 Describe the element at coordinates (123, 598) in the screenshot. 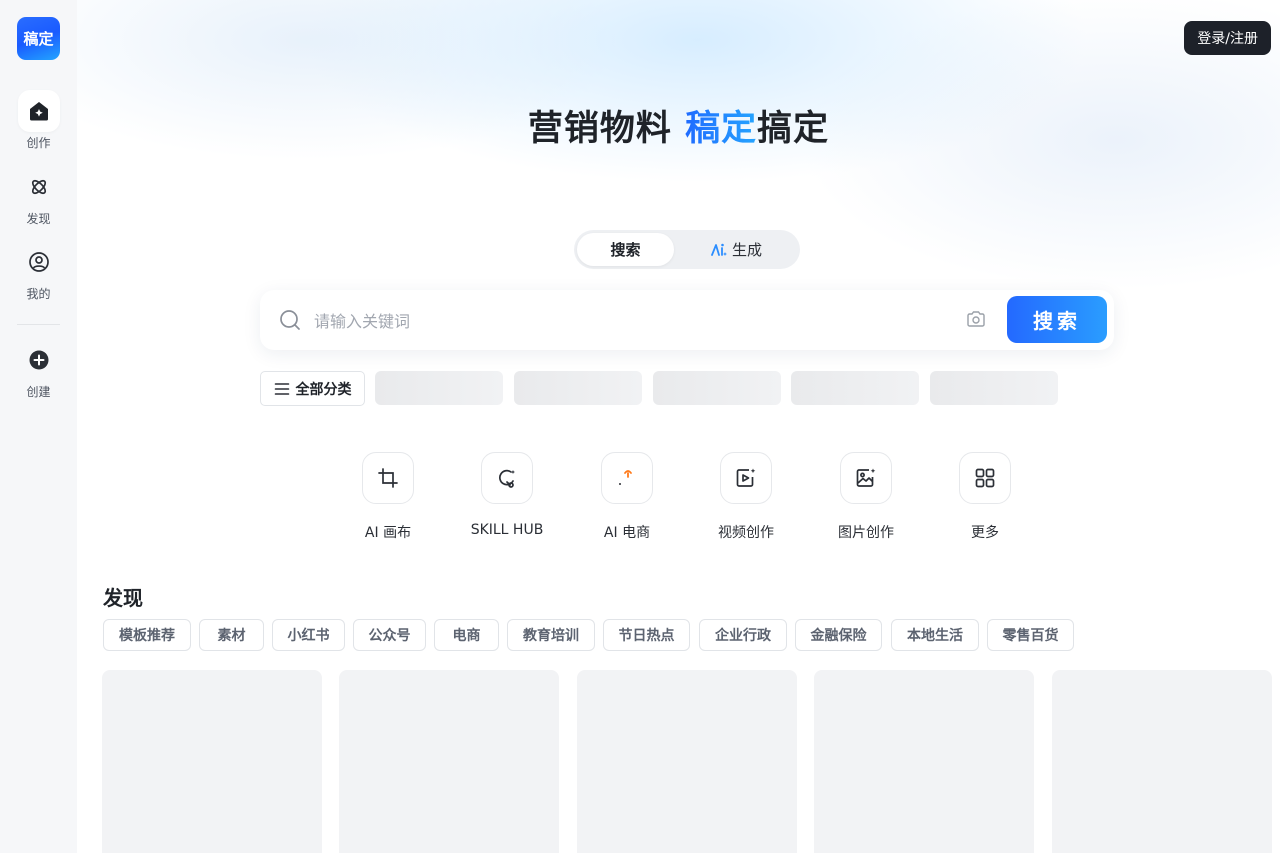

I see `discover-title: 发现` at that location.